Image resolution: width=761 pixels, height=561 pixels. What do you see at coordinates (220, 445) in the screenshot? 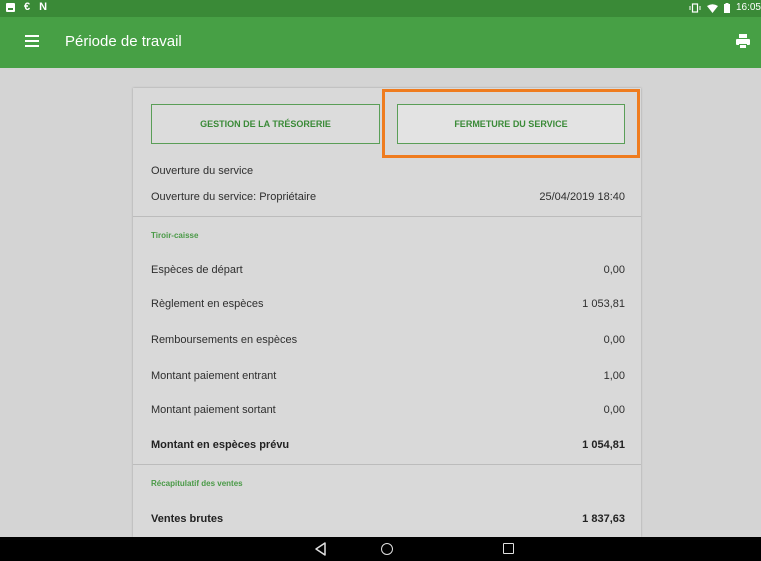
I see `total-label: Montant en espèces prévu` at bounding box center [220, 445].